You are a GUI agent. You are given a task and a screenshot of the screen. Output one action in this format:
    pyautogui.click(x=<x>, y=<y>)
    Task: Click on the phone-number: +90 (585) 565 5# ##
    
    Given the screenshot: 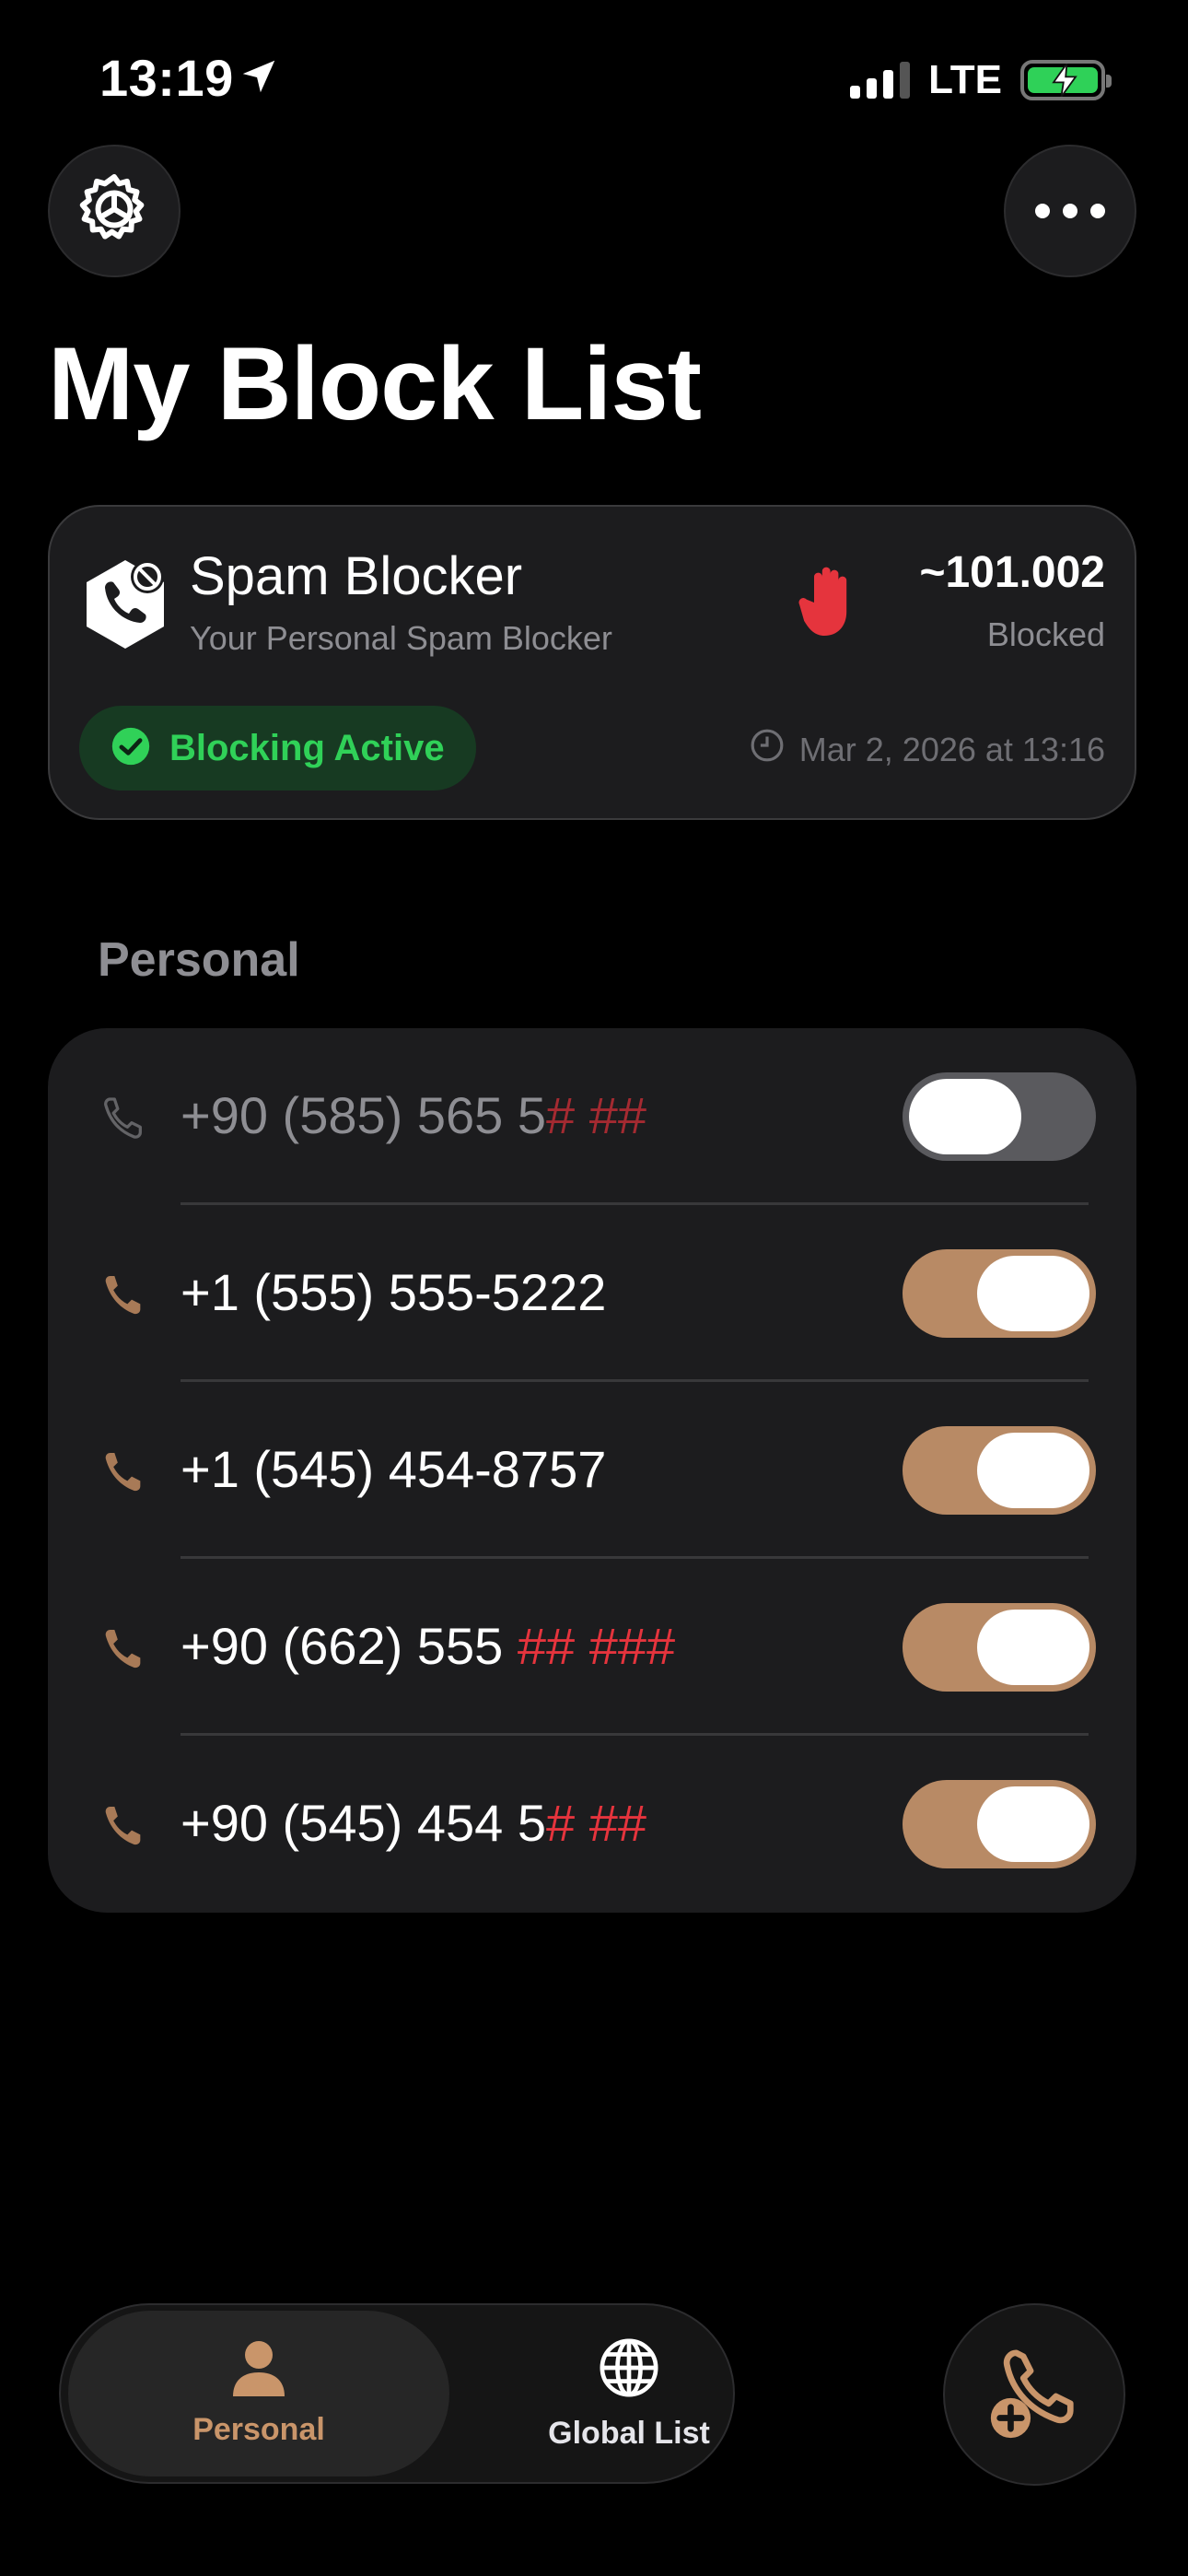 What is the action you would take?
    pyautogui.click(x=413, y=1115)
    